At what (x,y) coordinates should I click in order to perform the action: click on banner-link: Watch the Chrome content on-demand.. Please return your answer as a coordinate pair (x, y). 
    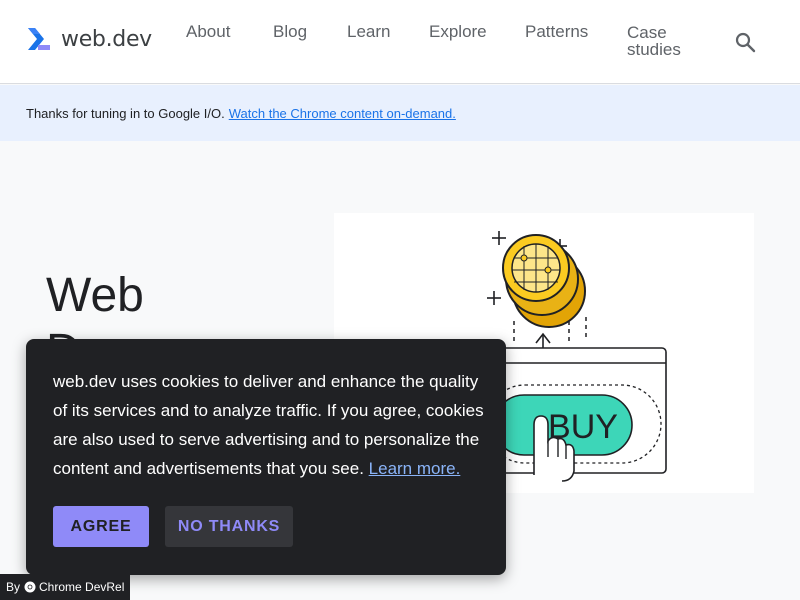
    Looking at the image, I should click on (342, 113).